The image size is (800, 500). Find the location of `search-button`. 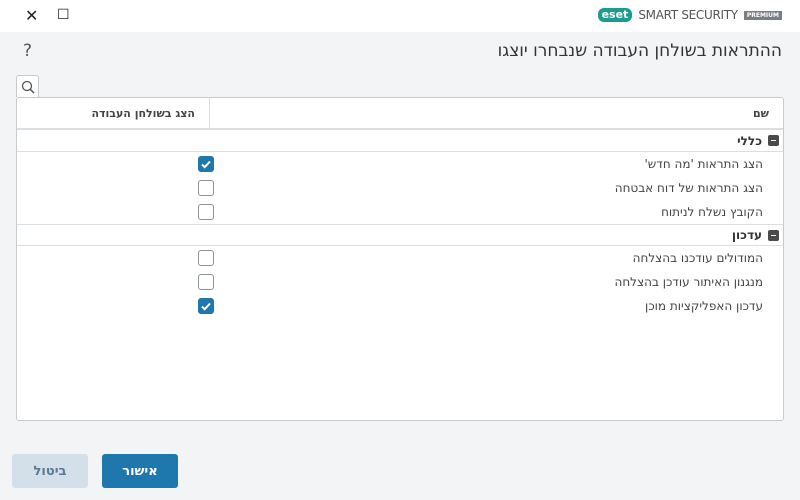

search-button is located at coordinates (27, 86).